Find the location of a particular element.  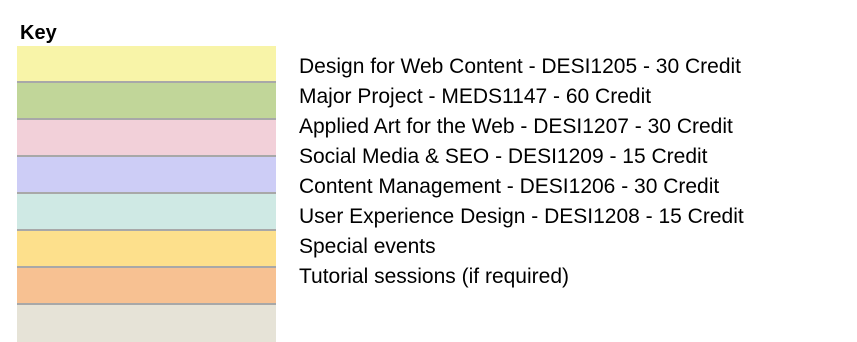

swatch-design-for-web-content is located at coordinates (146, 64).